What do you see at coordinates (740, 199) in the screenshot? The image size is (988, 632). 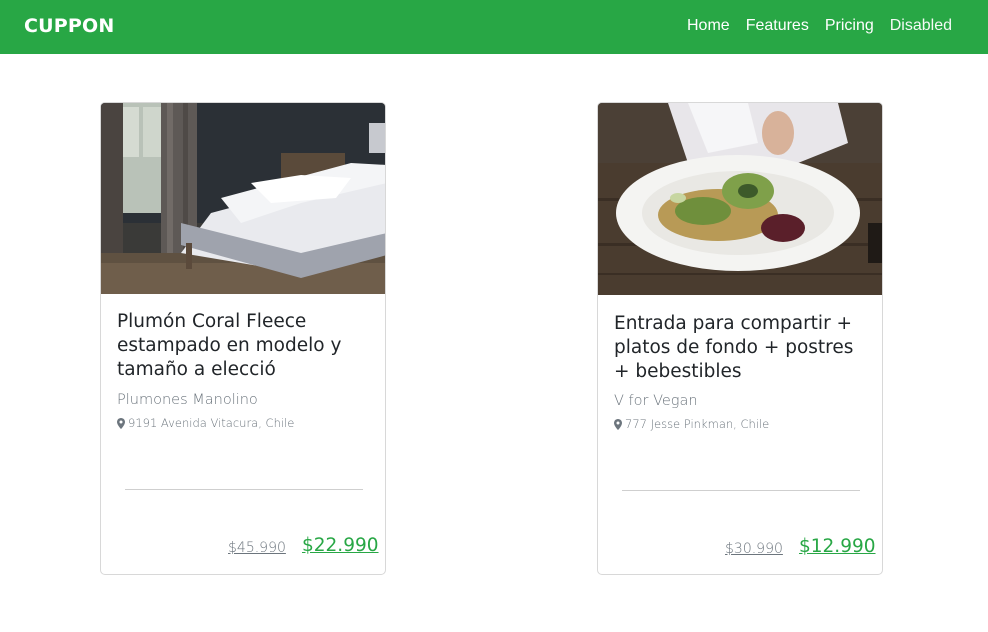 I see `salad-plate-photo` at bounding box center [740, 199].